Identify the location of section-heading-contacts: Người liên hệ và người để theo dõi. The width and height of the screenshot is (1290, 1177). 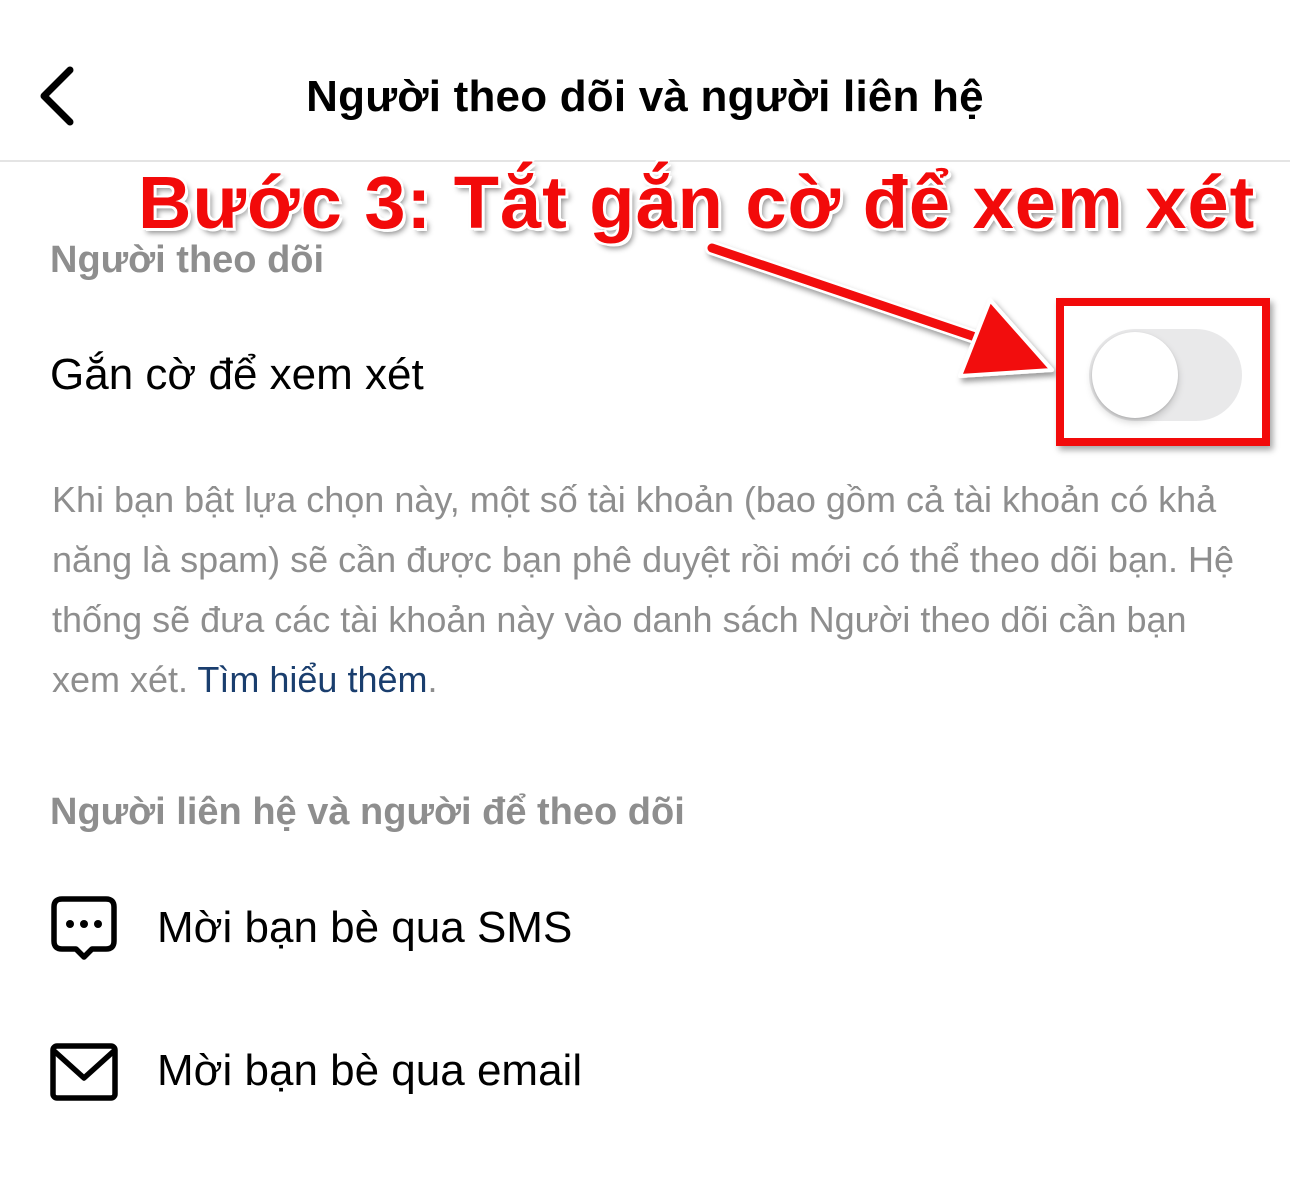
(367, 812).